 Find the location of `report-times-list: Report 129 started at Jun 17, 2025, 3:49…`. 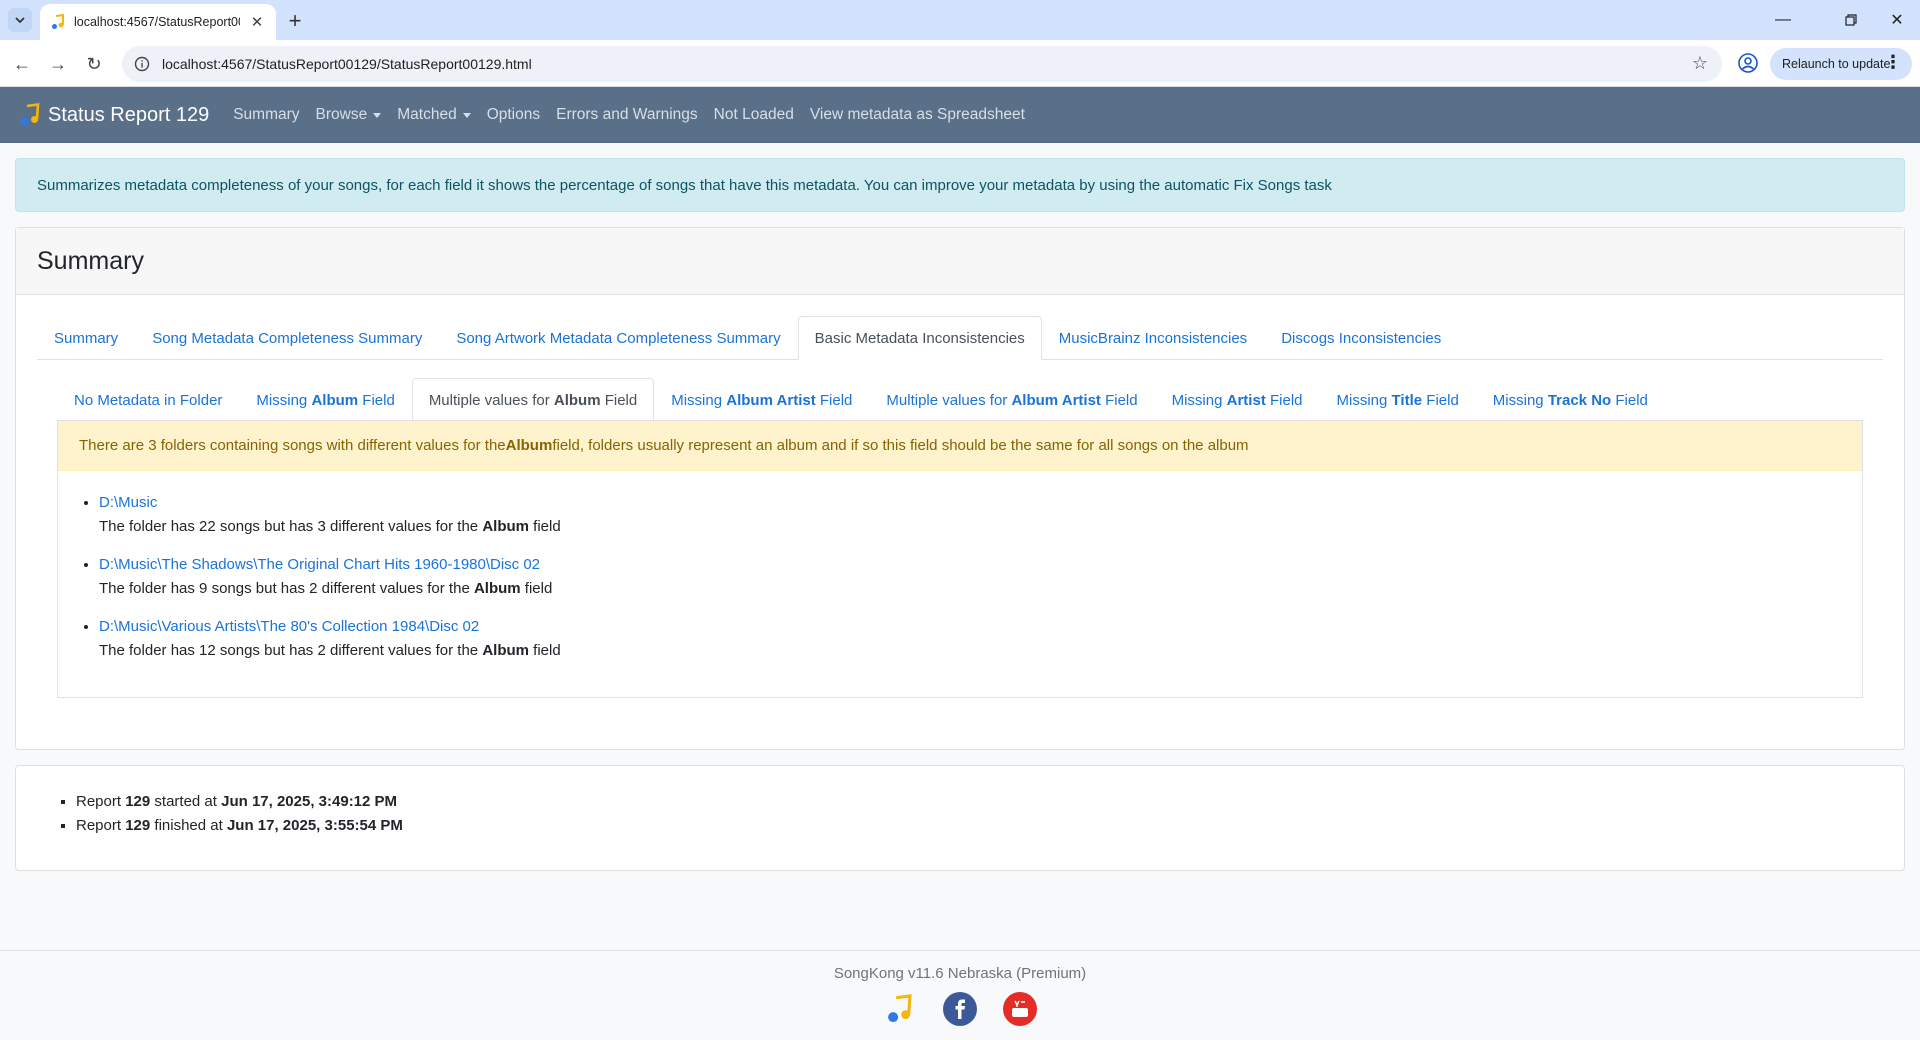

report-times-list: Report 129 started at Jun 17, 2025, 3:49… is located at coordinates (978, 814).